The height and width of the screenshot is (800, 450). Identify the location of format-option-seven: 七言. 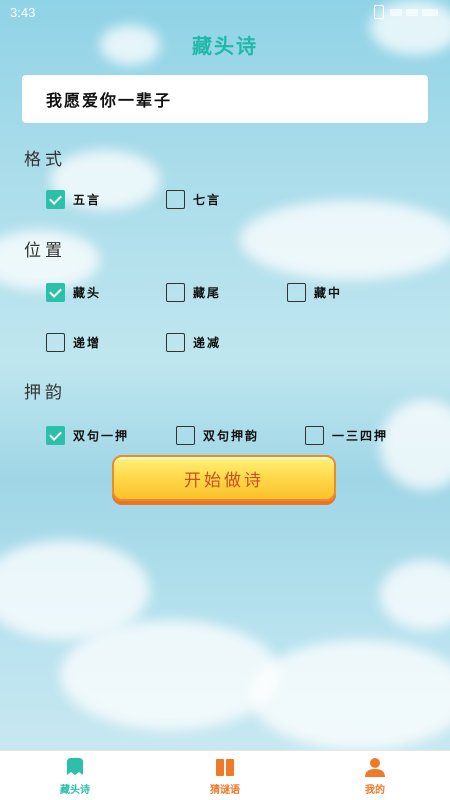
(193, 199).